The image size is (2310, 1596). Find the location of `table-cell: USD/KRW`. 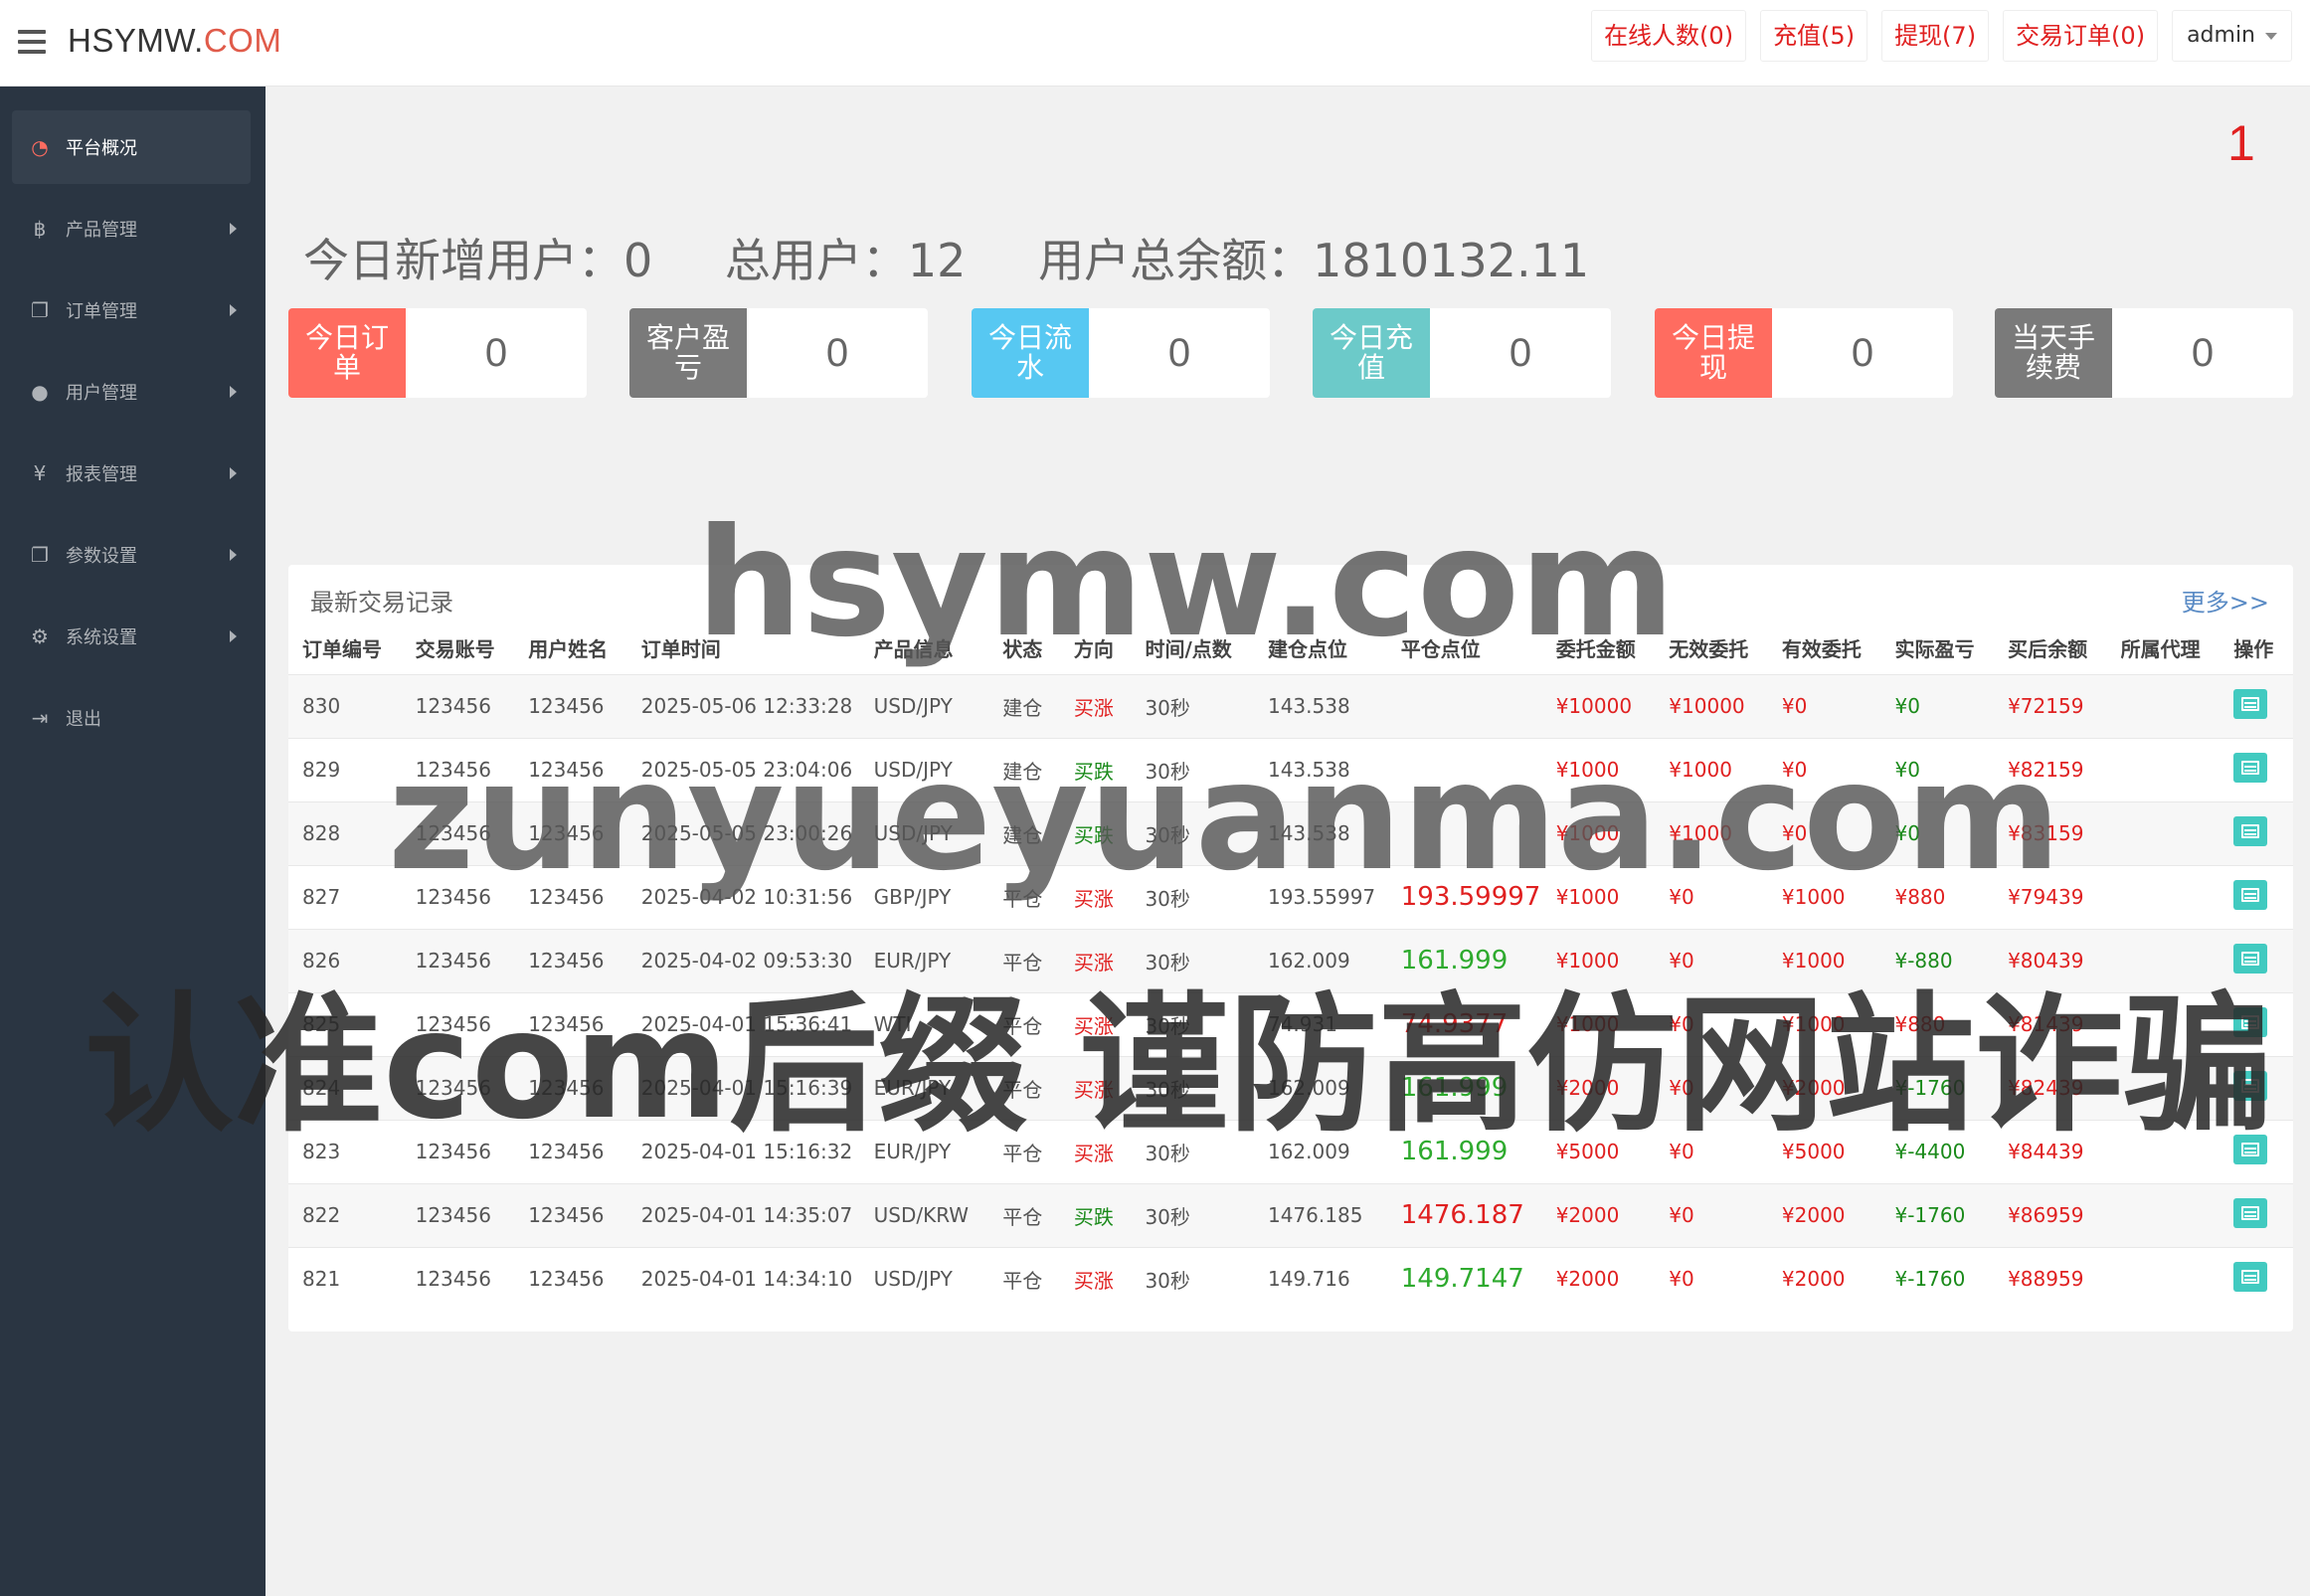

table-cell: USD/KRW is located at coordinates (924, 1215).